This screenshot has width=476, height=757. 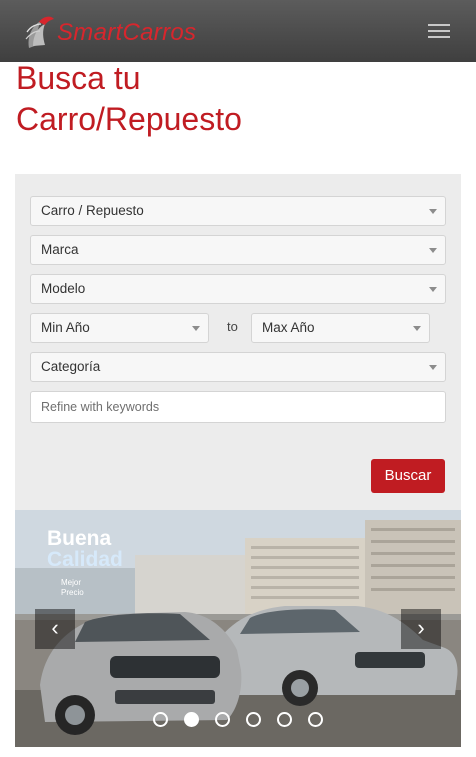 I want to click on brand-select: Marca, so click(x=238, y=250).